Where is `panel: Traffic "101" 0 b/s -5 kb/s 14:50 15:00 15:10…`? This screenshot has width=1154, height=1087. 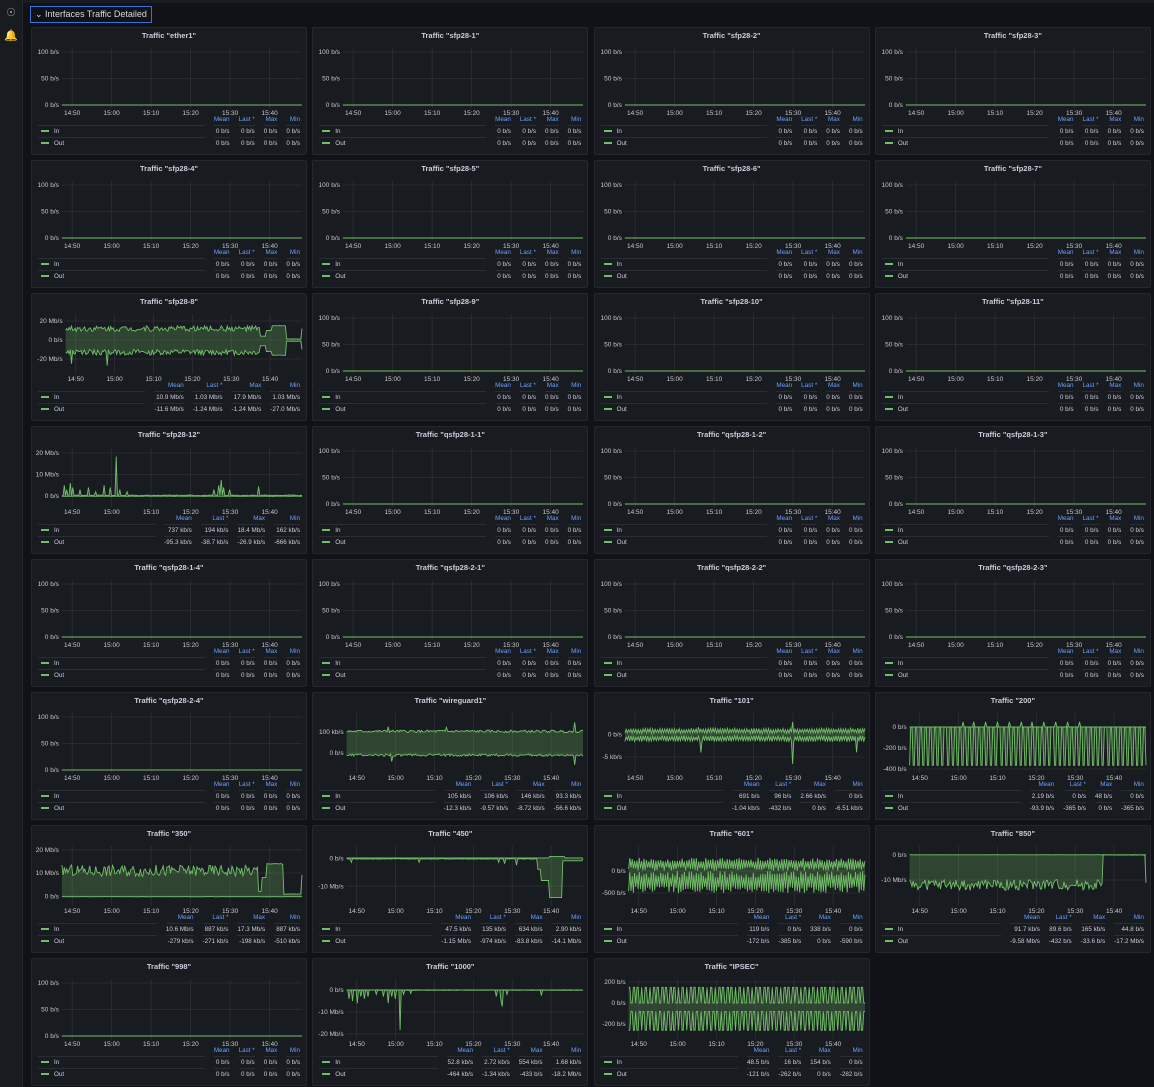
panel: Traffic "101" 0 b/s -5 kb/s 14:50 15:00 15:10… is located at coordinates (731, 756).